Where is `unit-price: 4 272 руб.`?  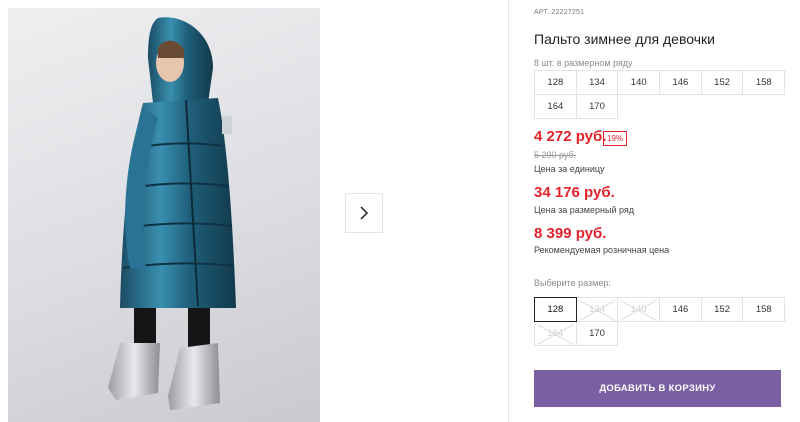
unit-price: 4 272 руб. is located at coordinates (570, 136).